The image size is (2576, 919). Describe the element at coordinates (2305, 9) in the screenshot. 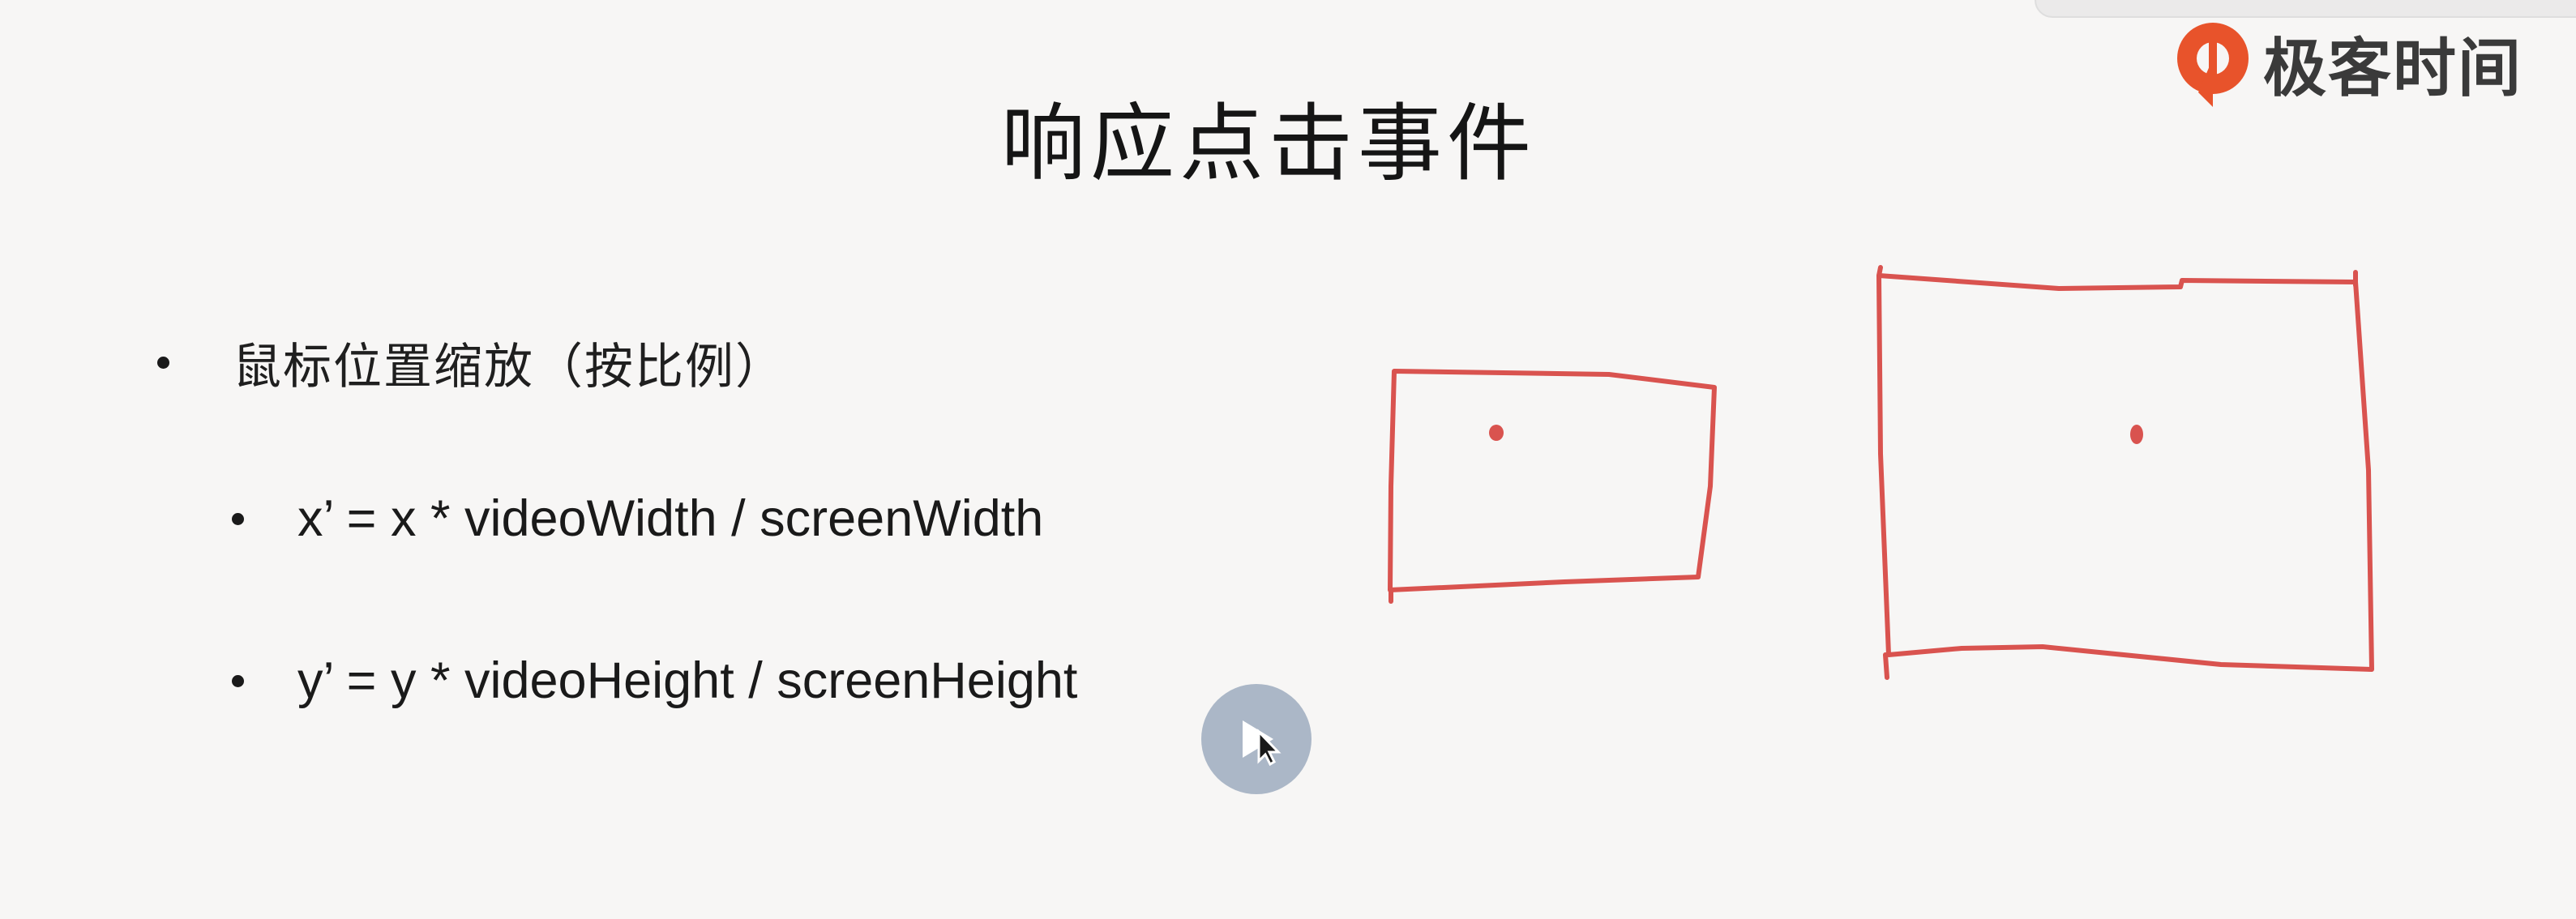

I see `browser-tab-edge` at that location.